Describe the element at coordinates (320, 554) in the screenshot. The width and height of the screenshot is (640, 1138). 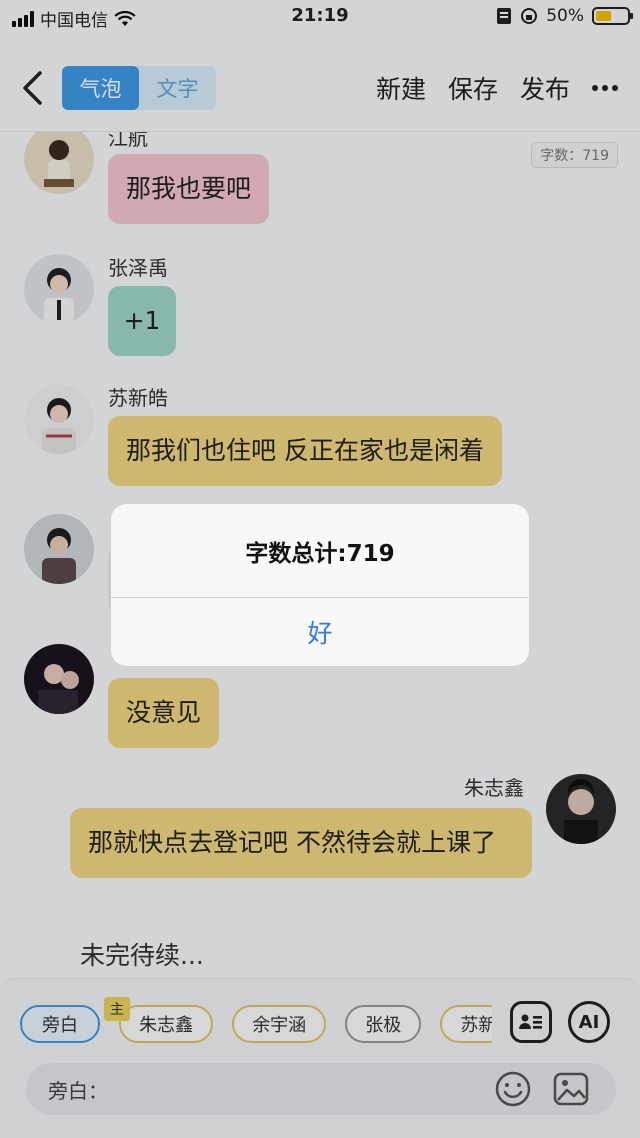
I see `dialog-title: 字数总计:719` at that location.